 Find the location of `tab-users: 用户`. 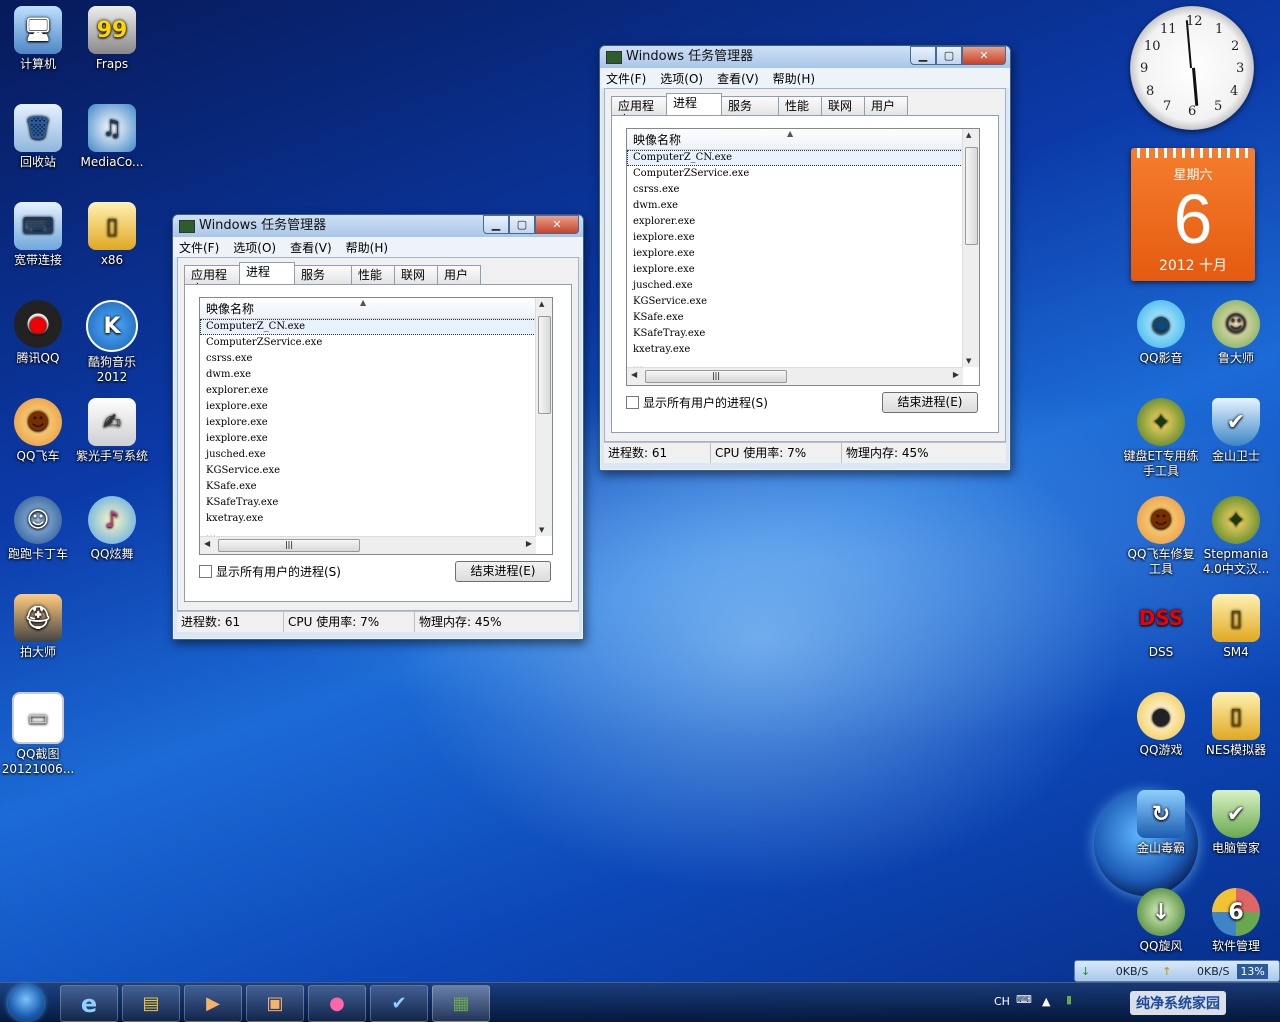

tab-users: 用户 is located at coordinates (459, 274).